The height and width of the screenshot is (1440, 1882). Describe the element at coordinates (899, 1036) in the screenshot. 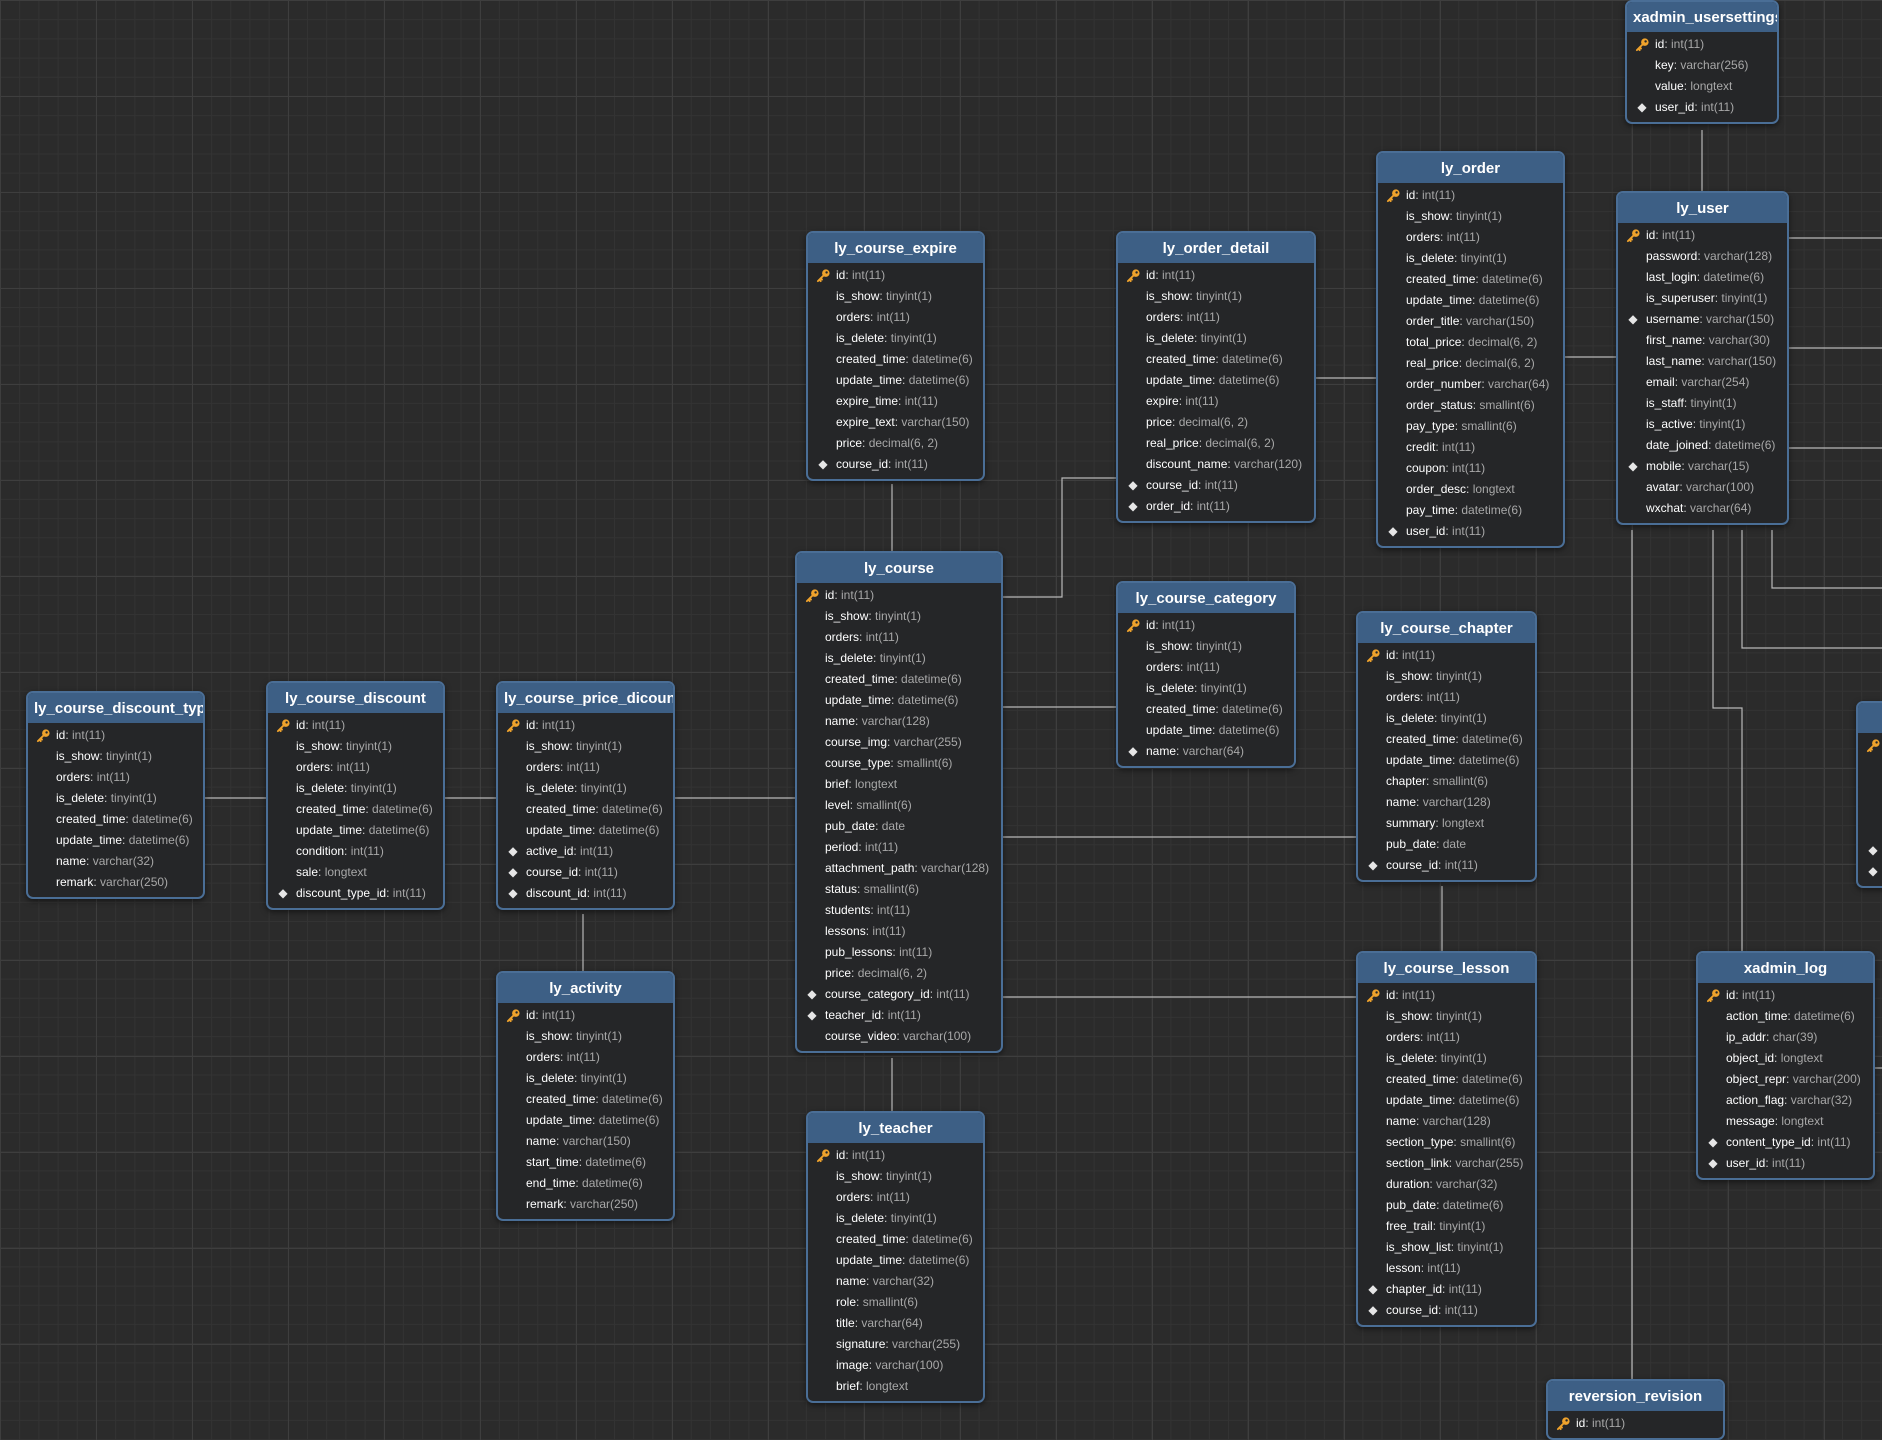

I see `column-row: course_video: varchar(100)` at that location.